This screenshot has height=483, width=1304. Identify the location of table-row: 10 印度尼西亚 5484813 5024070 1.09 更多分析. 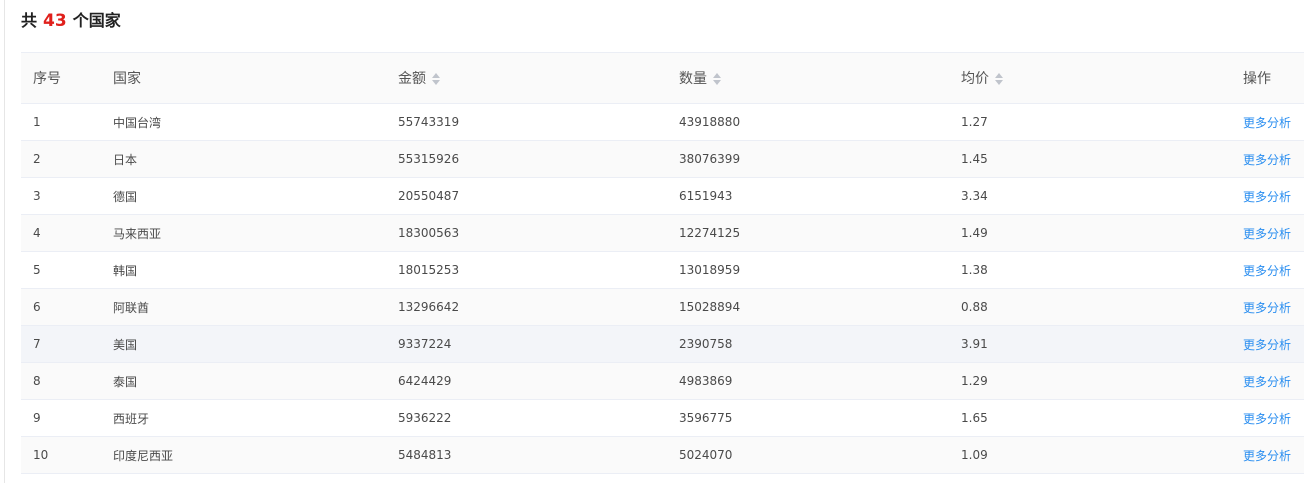
(662, 455).